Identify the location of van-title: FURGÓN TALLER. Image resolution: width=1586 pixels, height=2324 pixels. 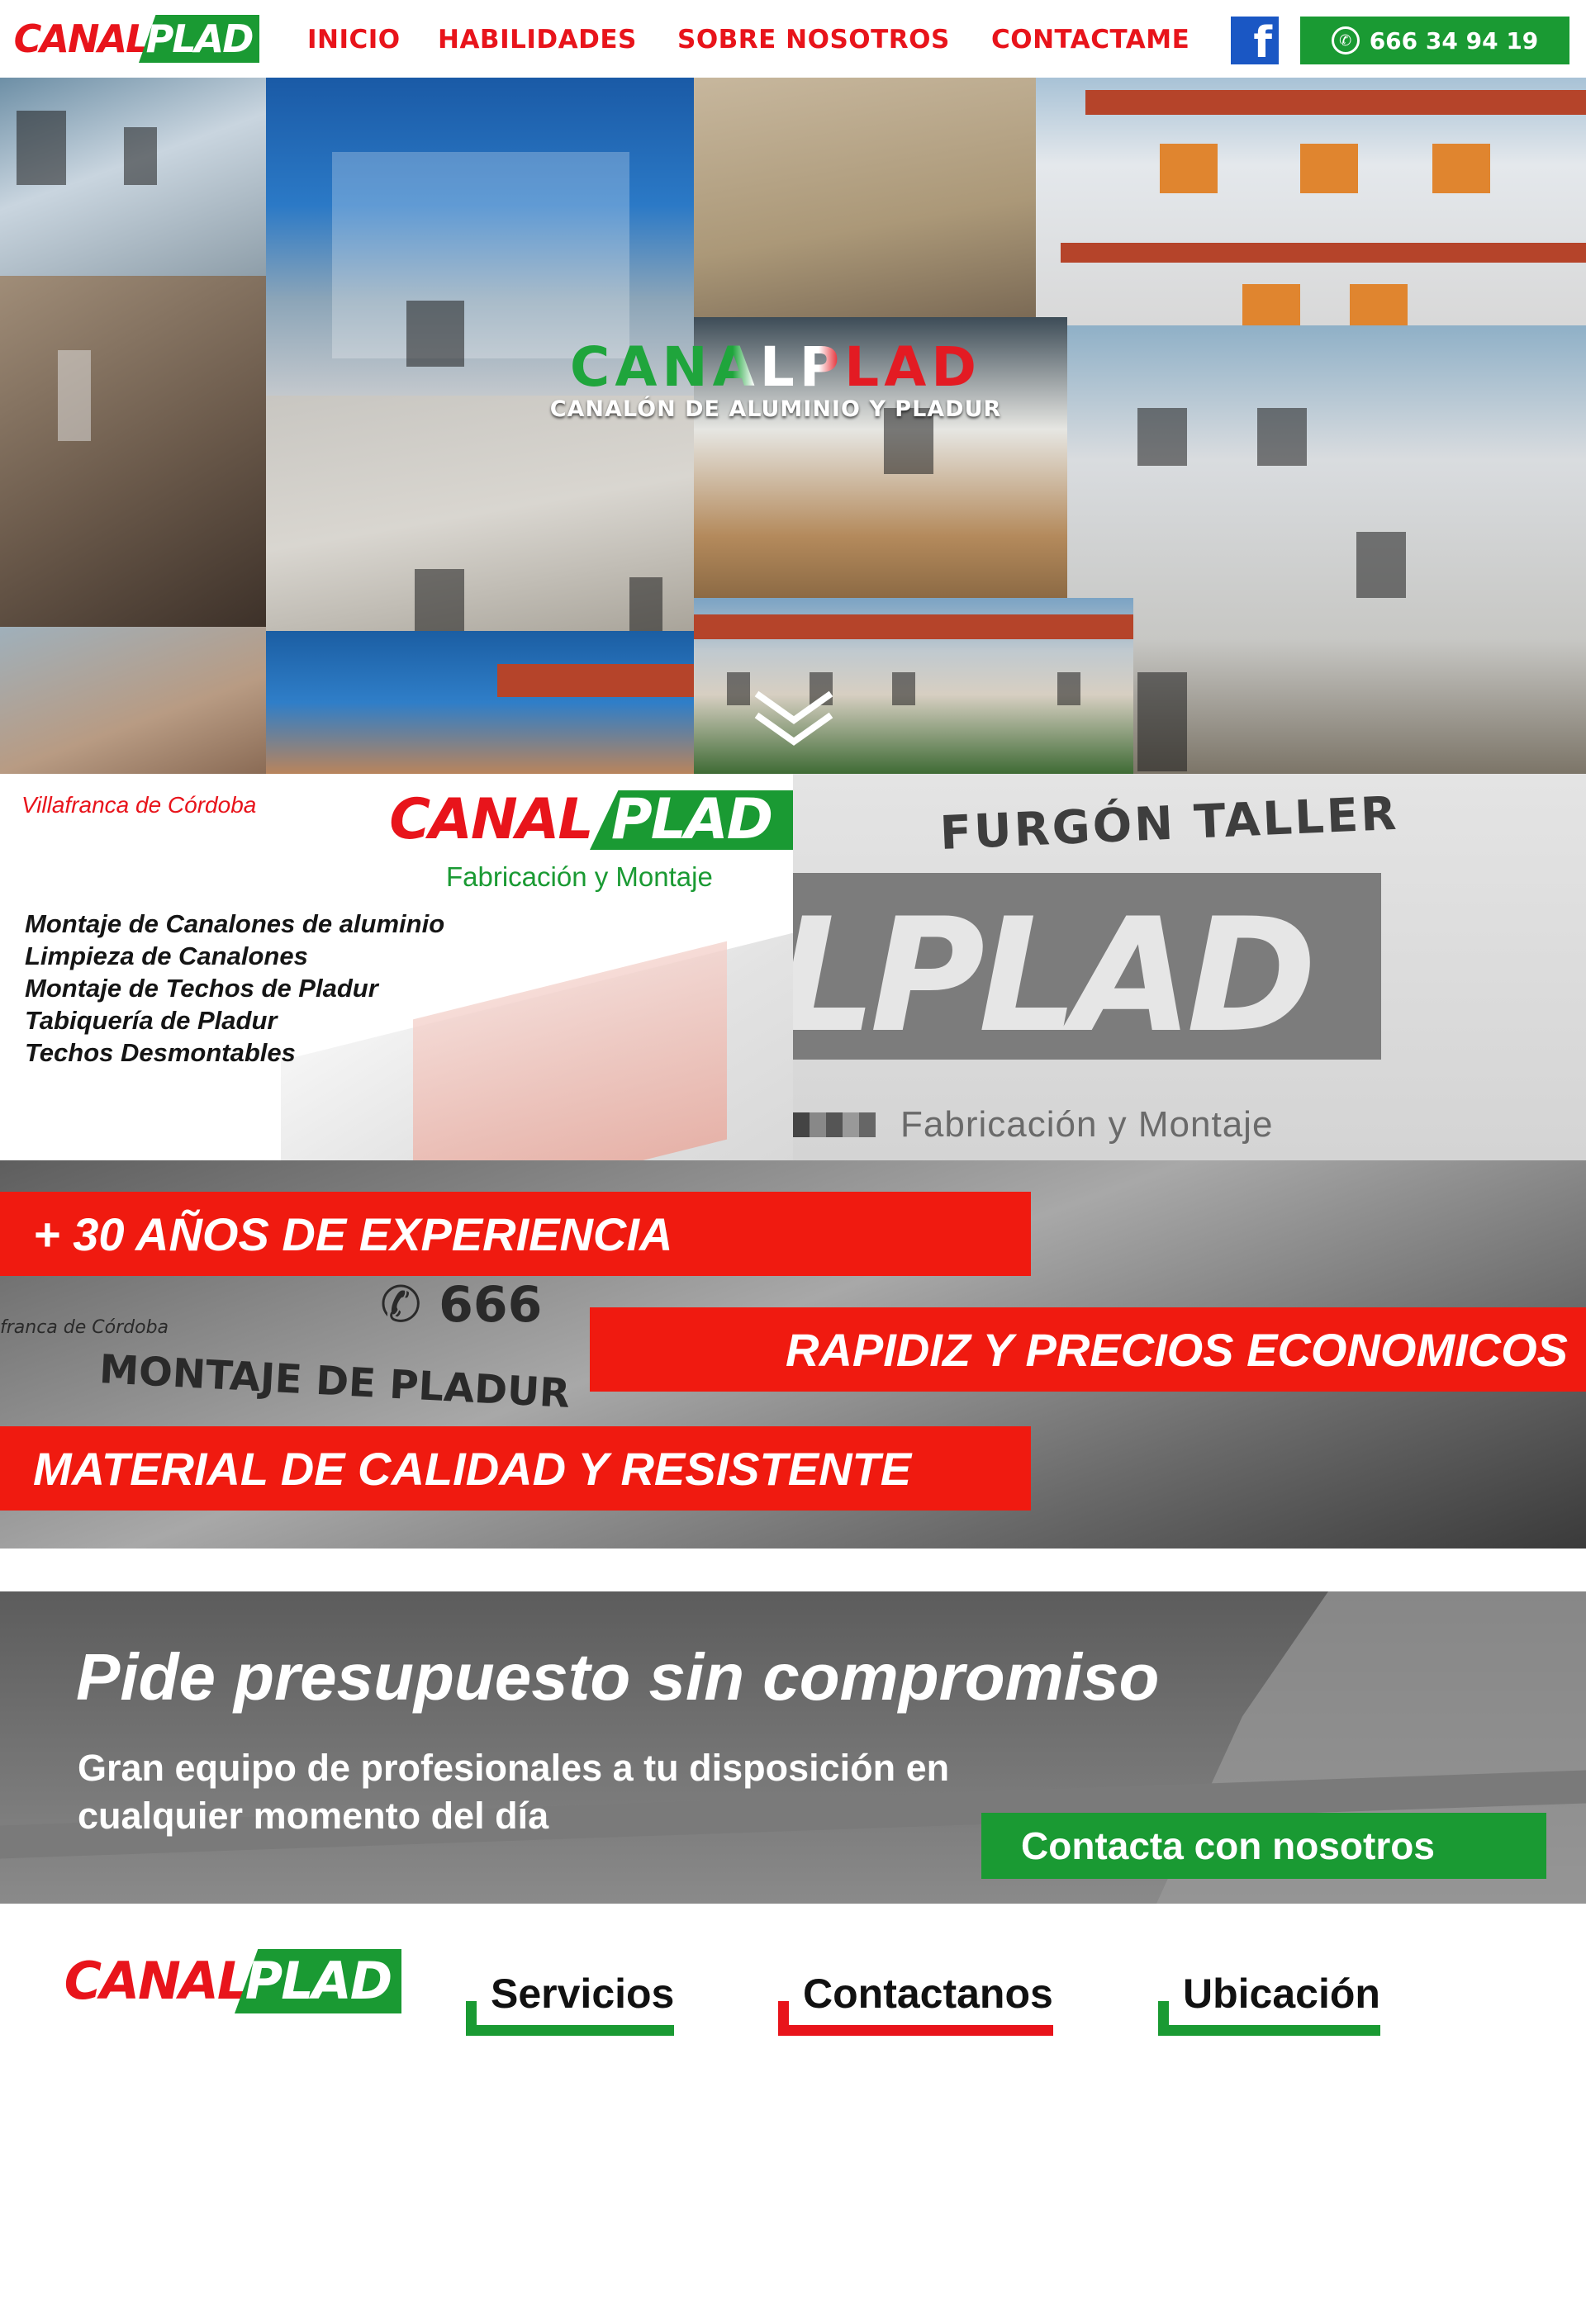
(1169, 823).